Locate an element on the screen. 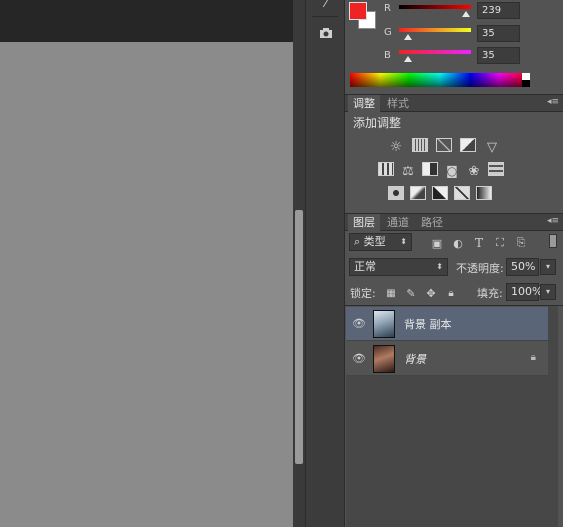 The width and height of the screenshot is (563, 527). layer-filter-dropdown: ⌕ 类型 ⬍ is located at coordinates (380, 242).